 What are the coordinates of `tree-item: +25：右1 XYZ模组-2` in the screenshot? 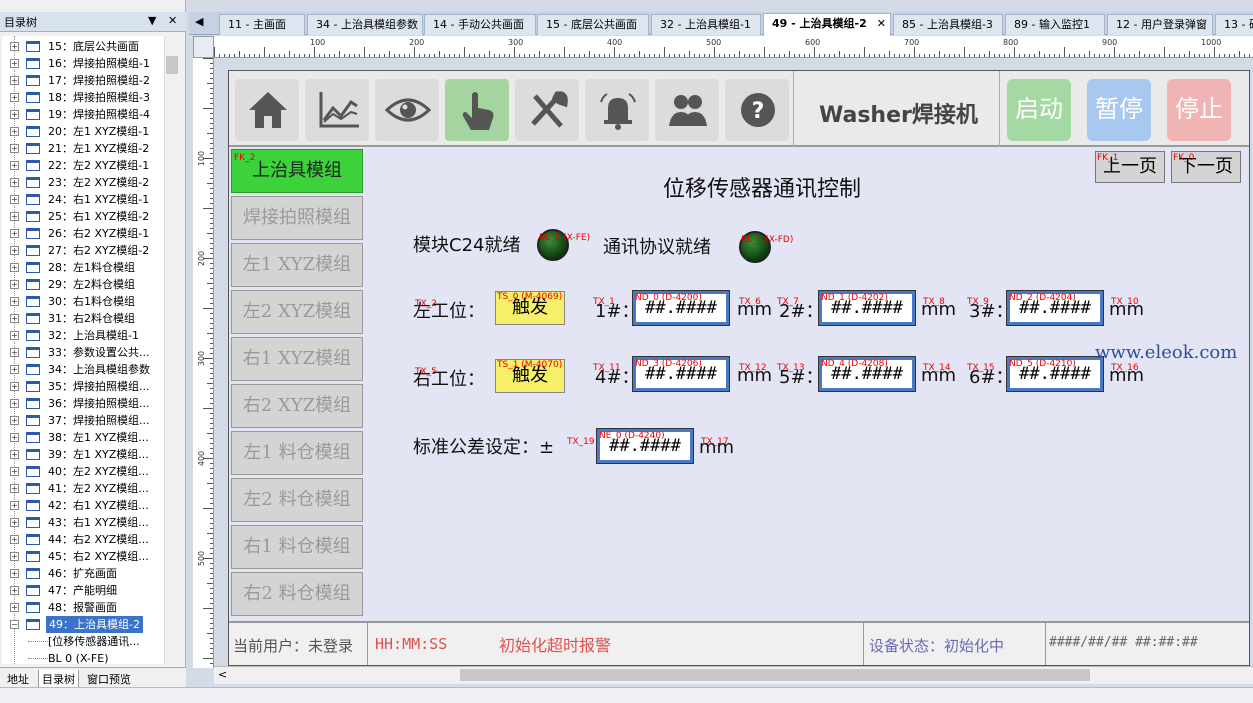 It's located at (83, 216).